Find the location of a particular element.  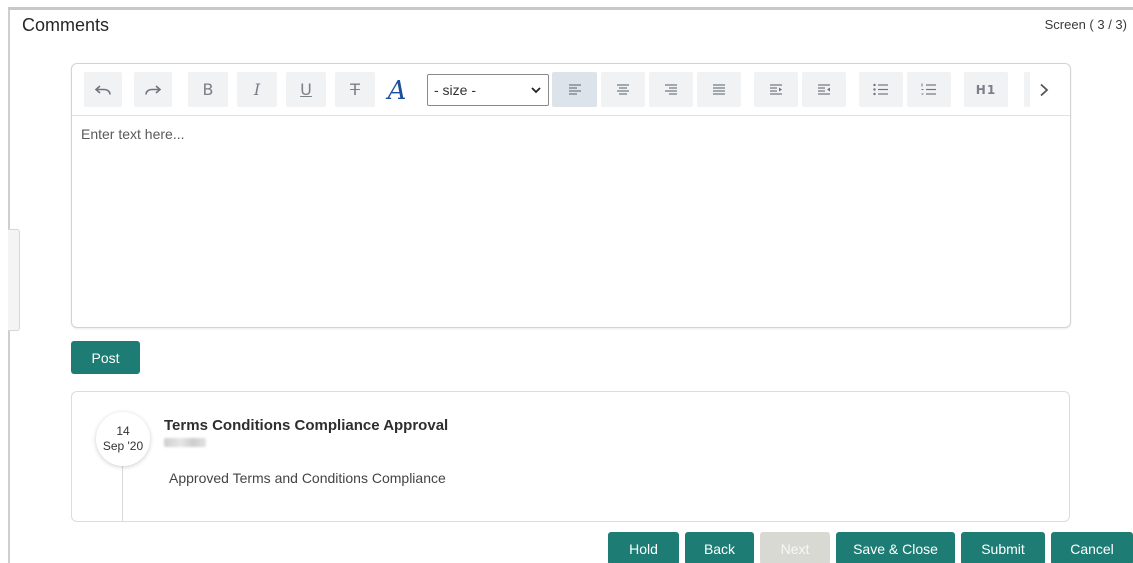

underline-icon: U is located at coordinates (306, 89).